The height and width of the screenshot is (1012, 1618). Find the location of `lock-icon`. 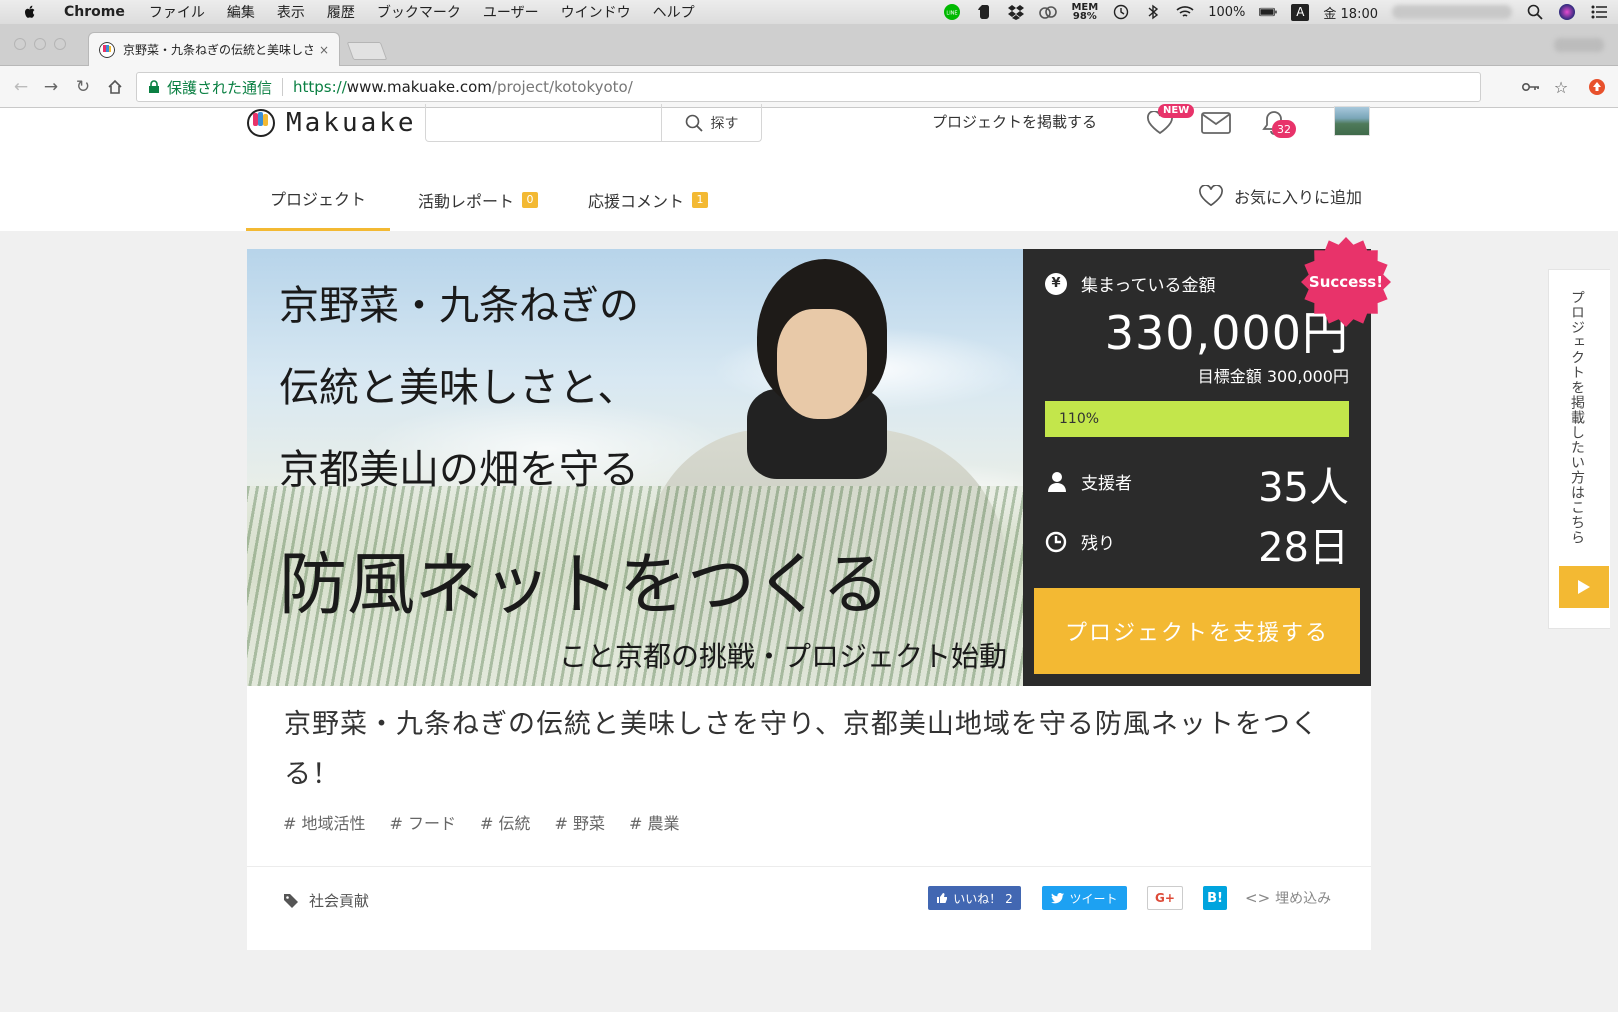

lock-icon is located at coordinates (154, 86).